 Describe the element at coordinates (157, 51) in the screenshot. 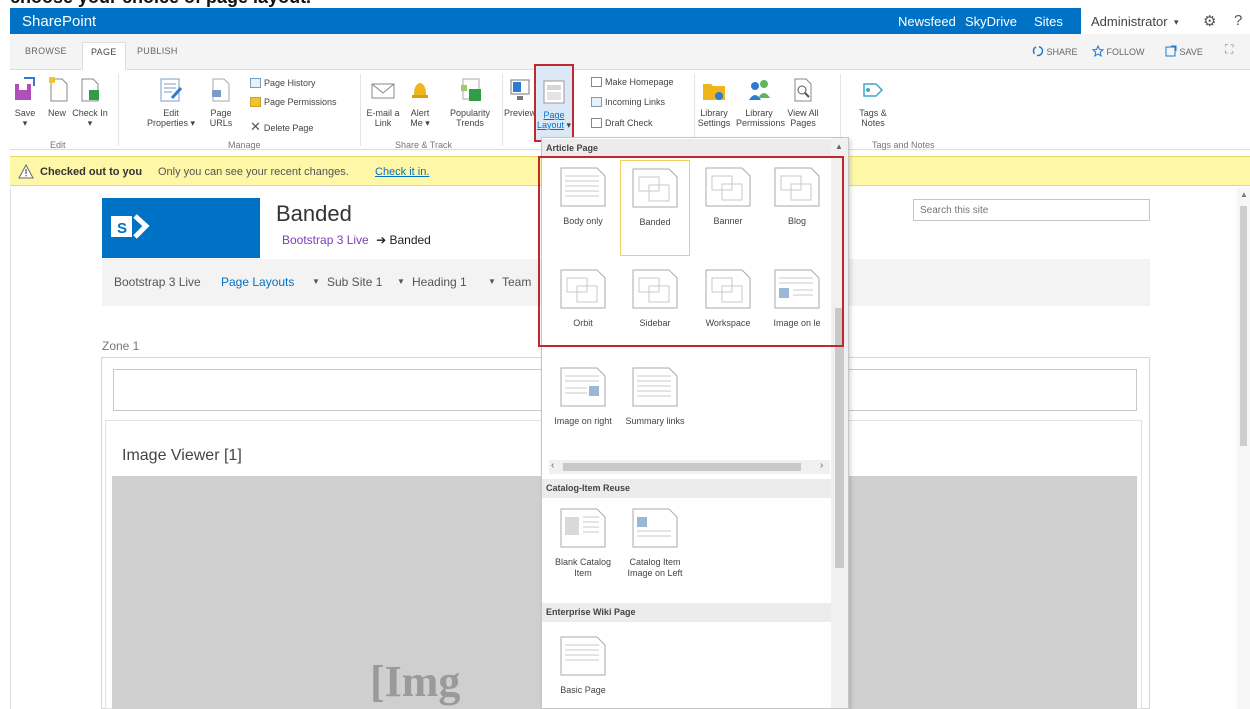

I see `tab-publish: PUBLISH` at that location.